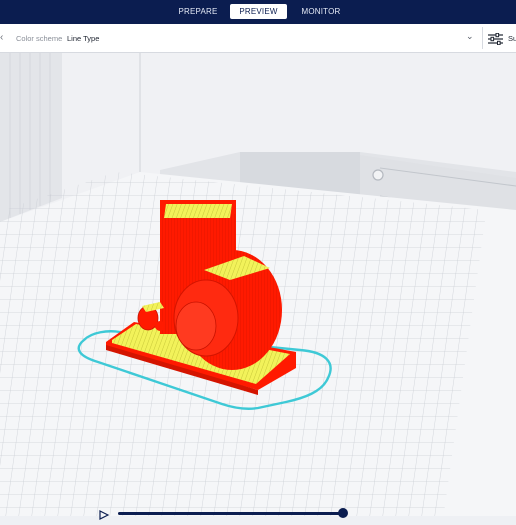 Image resolution: width=516 pixels, height=525 pixels. I want to click on top-navigation-bar: PREPARE PREVIEW MONITOR, so click(258, 12).